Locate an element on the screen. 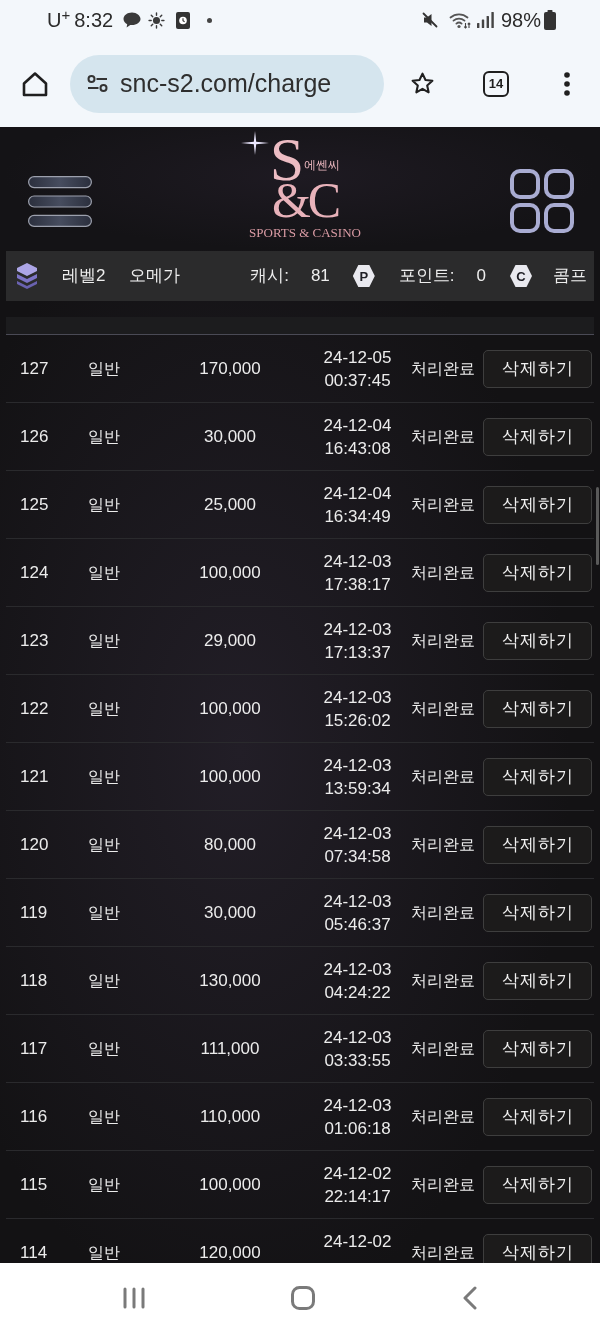 The image size is (600, 1333). amount-text: 30,000 is located at coordinates (230, 436).